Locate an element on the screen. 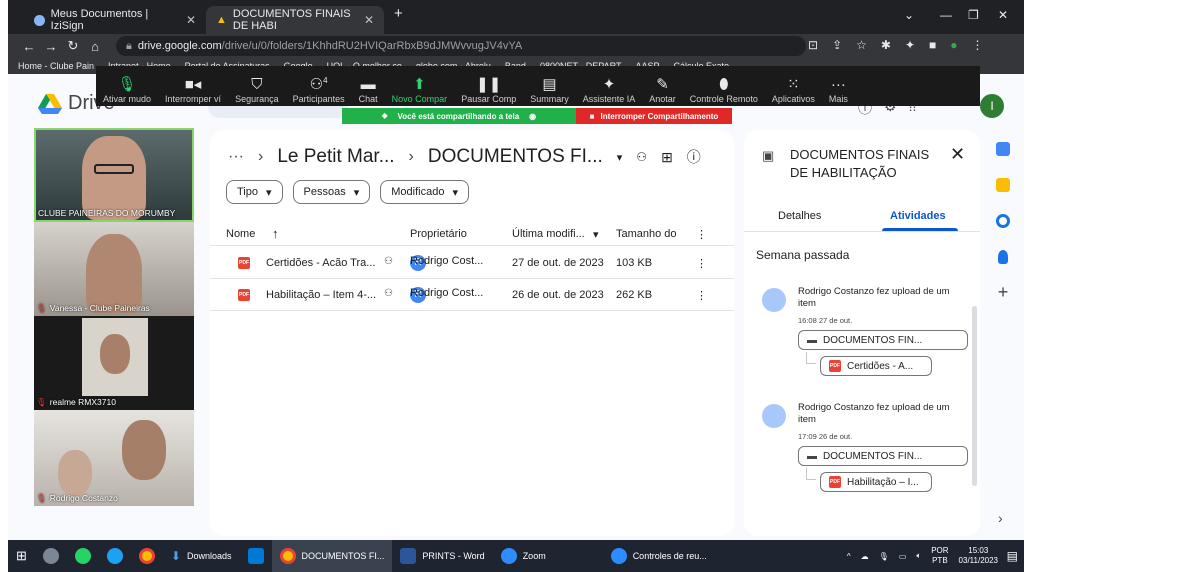  mute-button: 🎙︎ Ativar mudo is located at coordinates (127, 90).